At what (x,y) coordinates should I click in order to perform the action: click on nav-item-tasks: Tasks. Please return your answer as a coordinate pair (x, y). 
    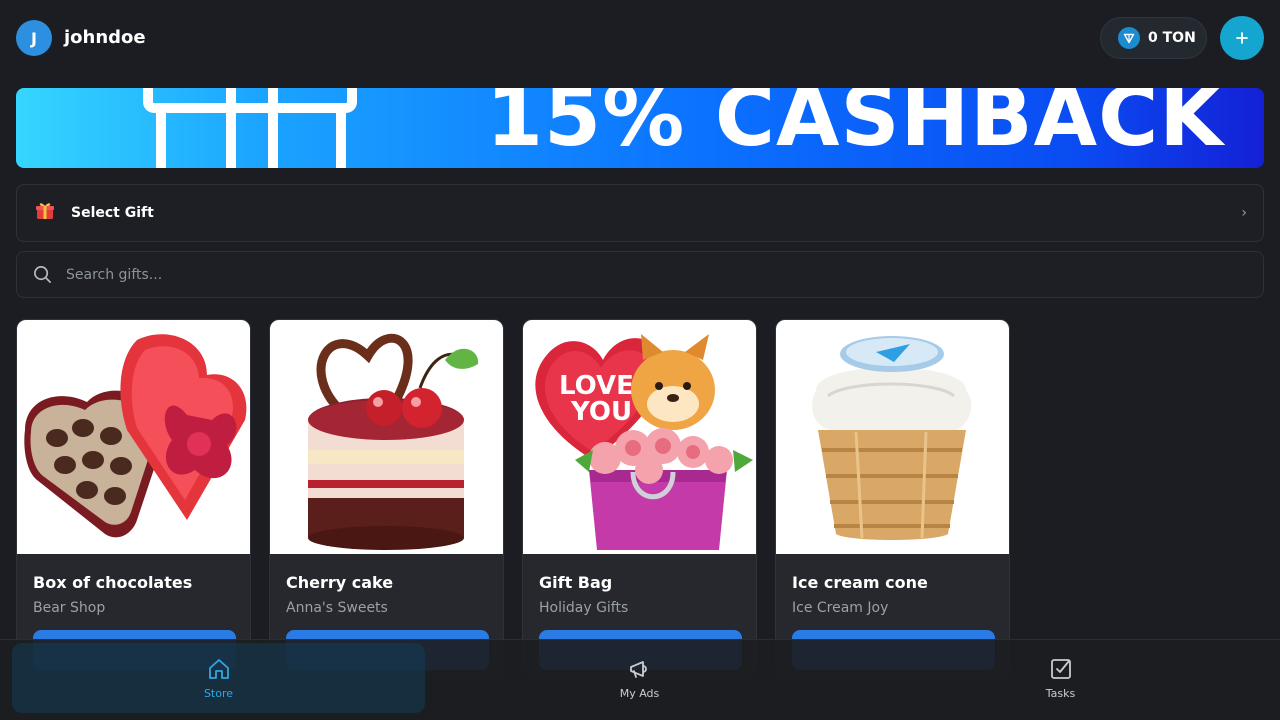
    Looking at the image, I should click on (1060, 678).